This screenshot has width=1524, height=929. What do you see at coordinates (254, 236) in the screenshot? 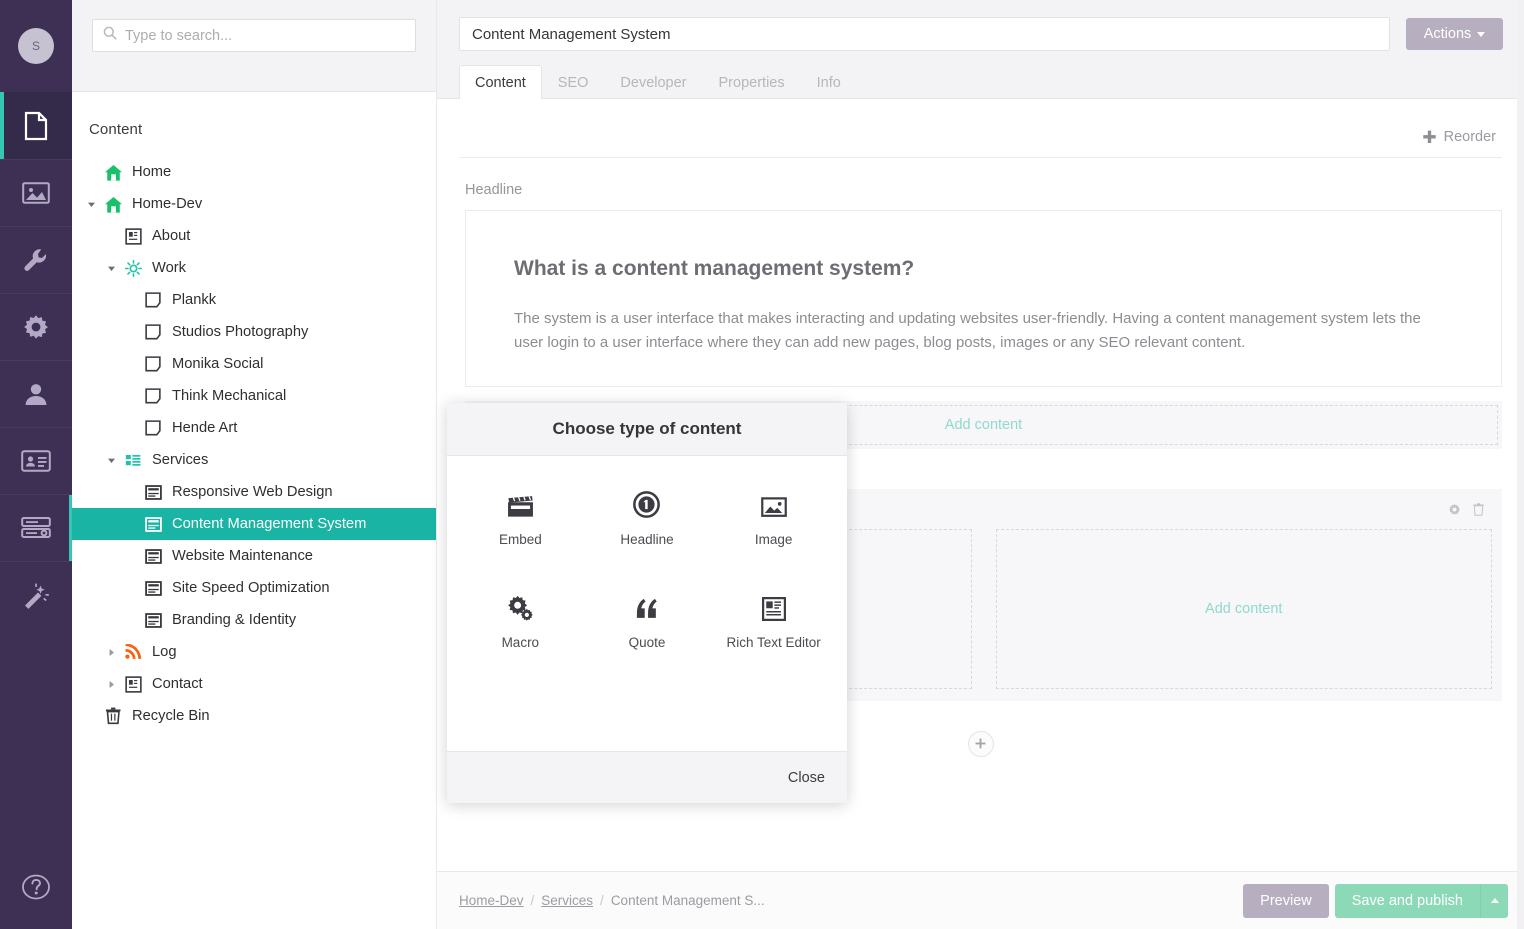
I see `tree-item-about: About` at bounding box center [254, 236].